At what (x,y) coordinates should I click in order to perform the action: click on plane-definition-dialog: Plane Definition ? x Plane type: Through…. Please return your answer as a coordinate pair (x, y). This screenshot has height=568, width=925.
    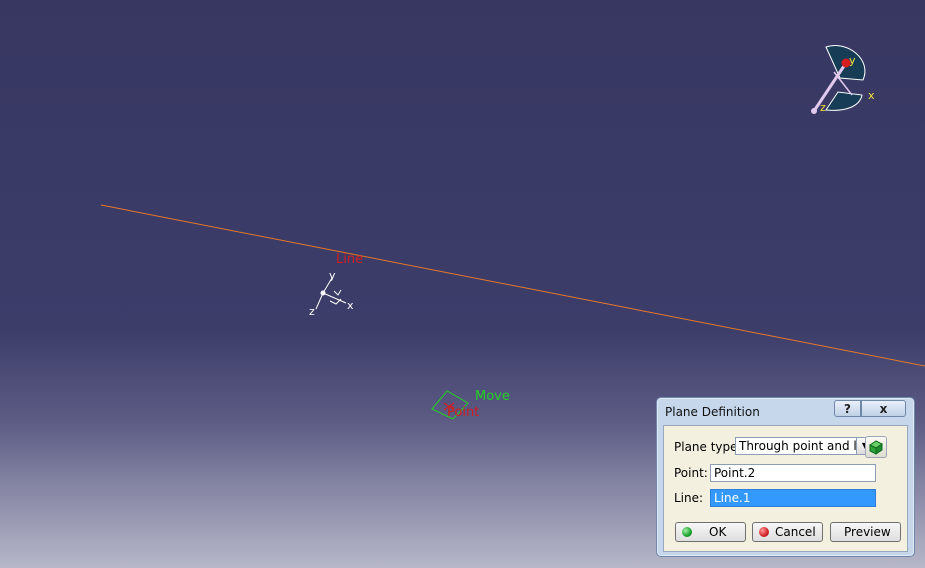
    Looking at the image, I should click on (785, 477).